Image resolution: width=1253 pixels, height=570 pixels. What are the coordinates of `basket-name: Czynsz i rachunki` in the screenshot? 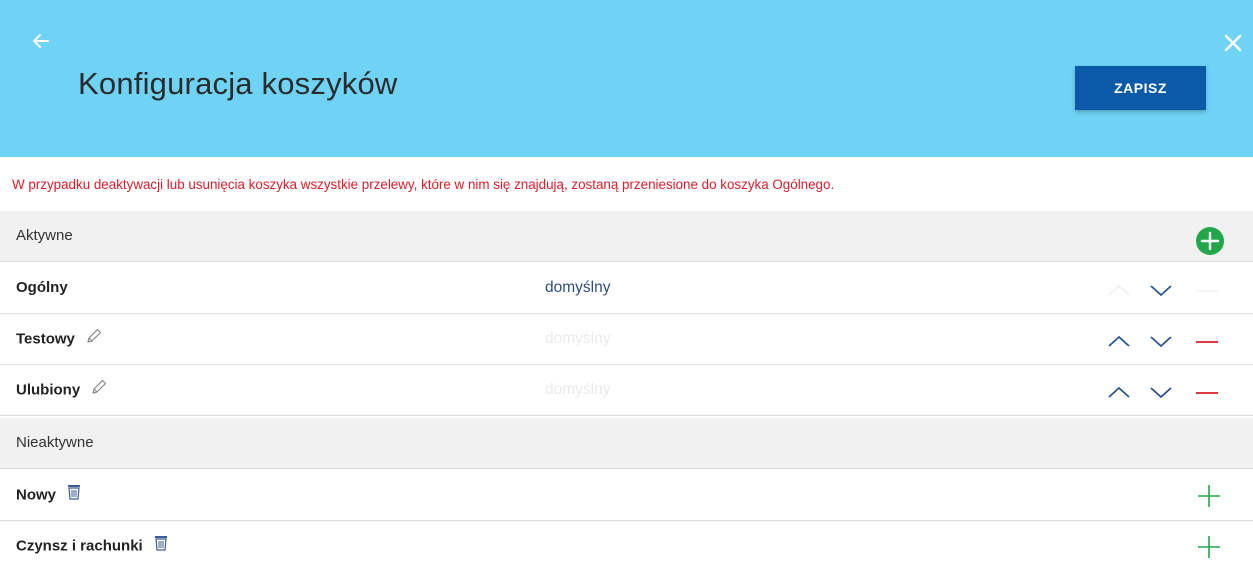 It's located at (79, 546).